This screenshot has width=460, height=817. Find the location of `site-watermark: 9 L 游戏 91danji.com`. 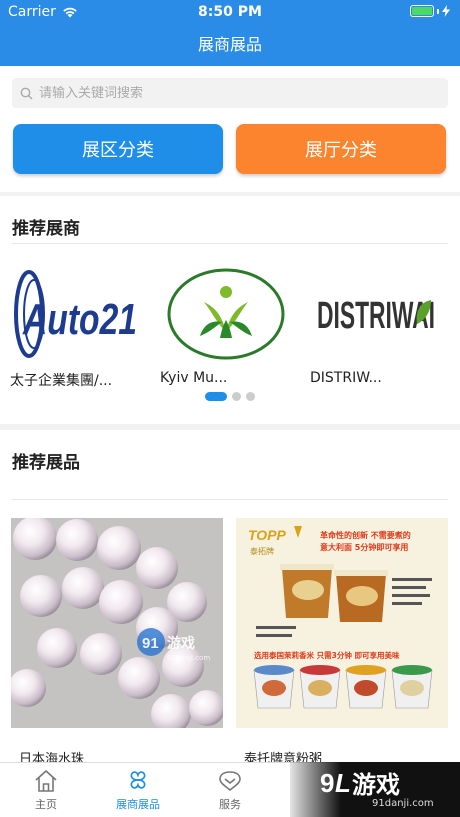

site-watermark: 9 L 游戏 91danji.com is located at coordinates (375, 789).